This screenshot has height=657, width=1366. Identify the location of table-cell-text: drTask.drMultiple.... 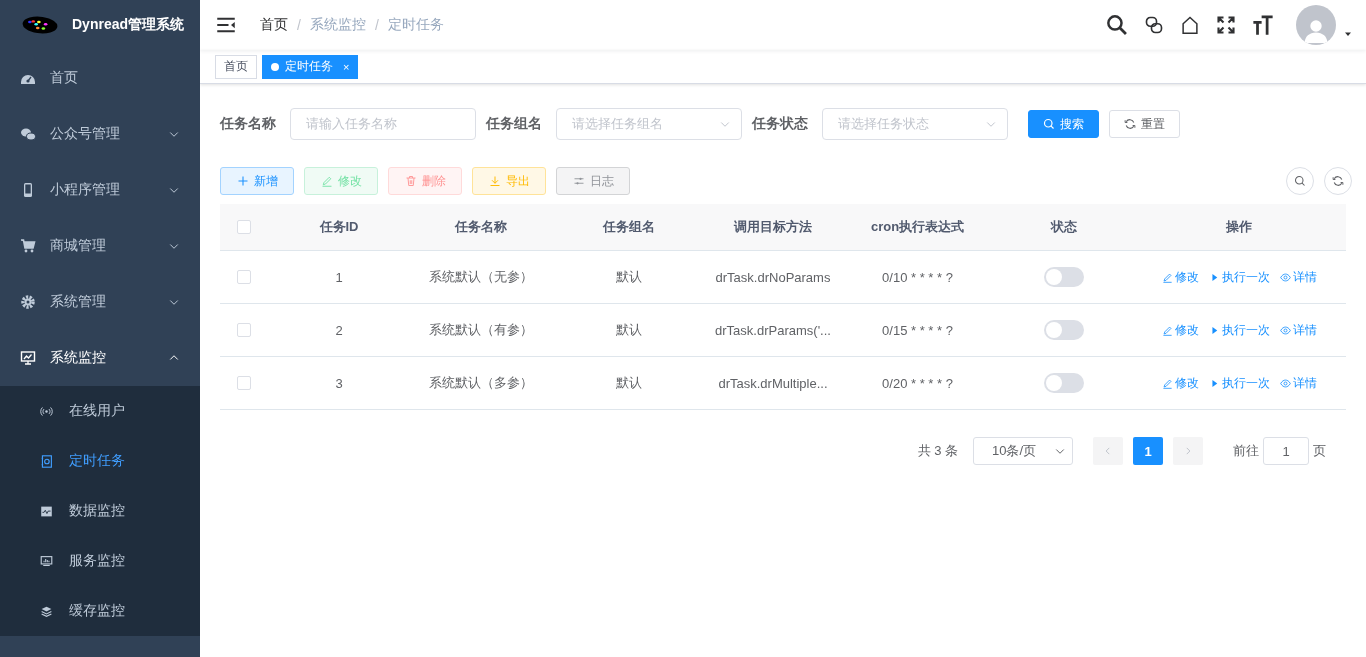
(773, 383).